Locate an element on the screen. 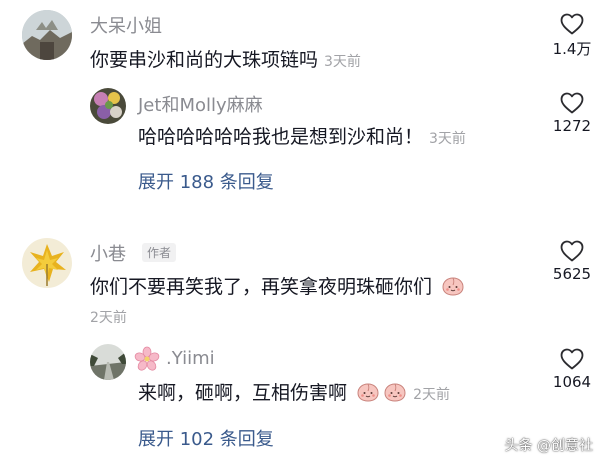 The height and width of the screenshot is (463, 607). cherry-blossom-icon is located at coordinates (147, 359).